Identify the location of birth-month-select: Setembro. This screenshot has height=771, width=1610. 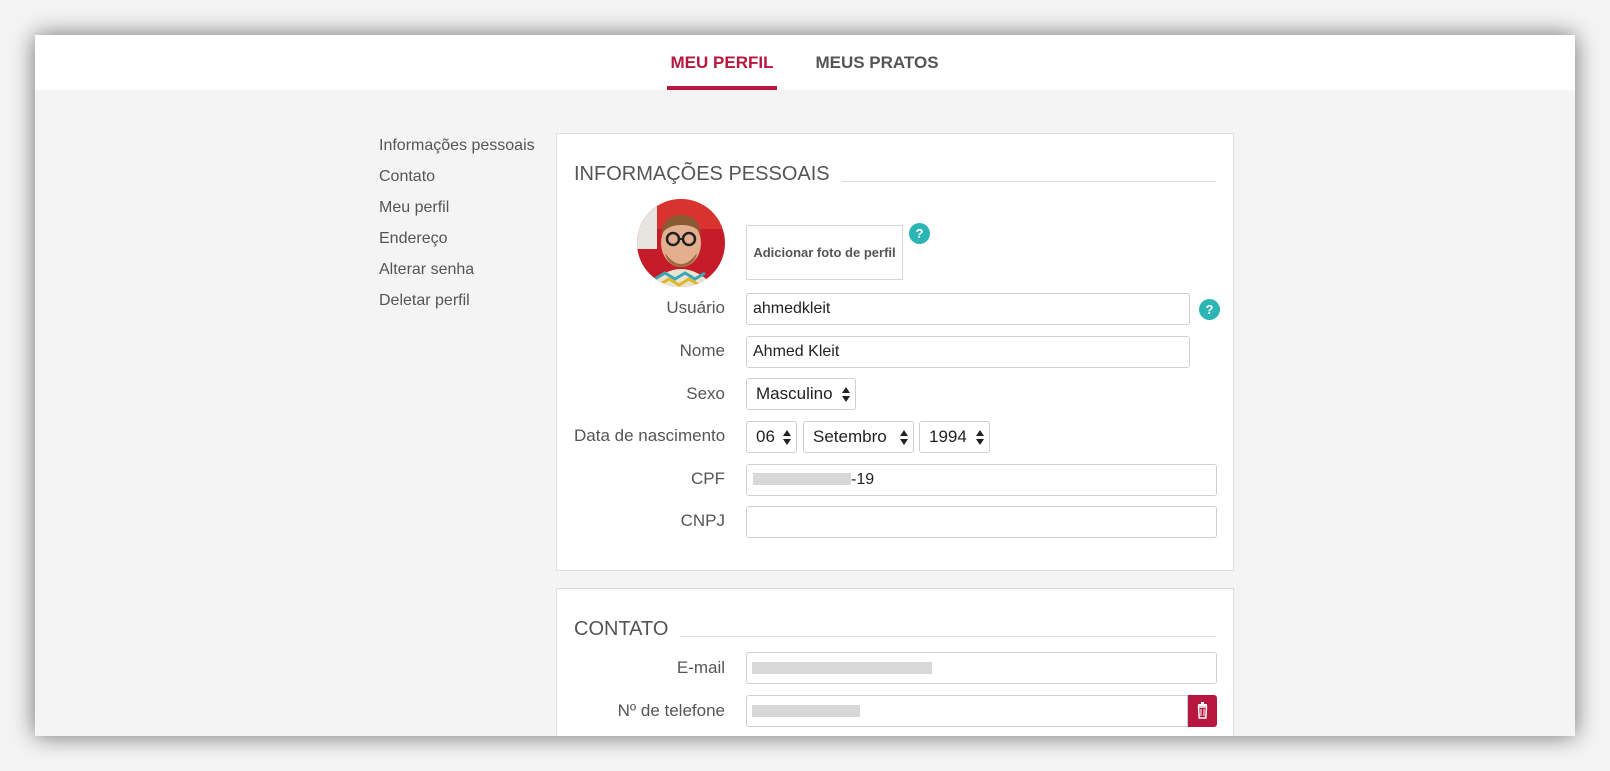
(858, 437).